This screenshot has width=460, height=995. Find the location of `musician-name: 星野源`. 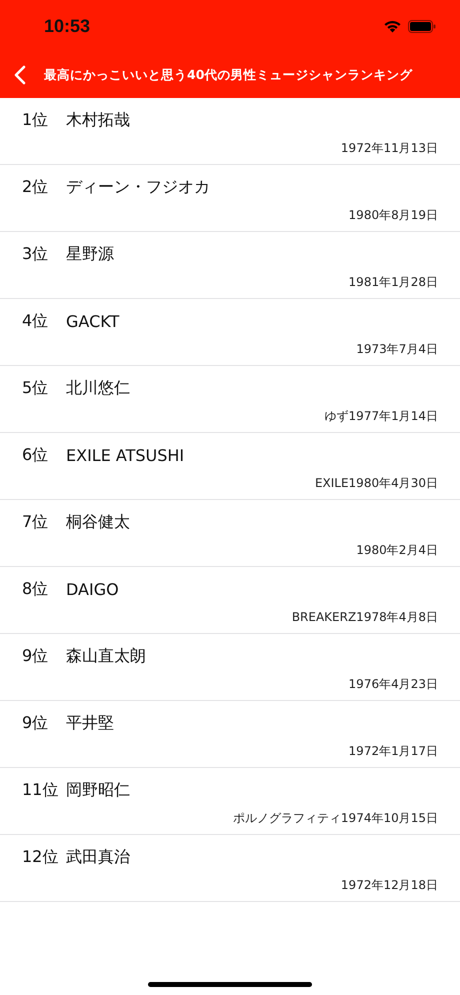

musician-name: 星野源 is located at coordinates (90, 254).